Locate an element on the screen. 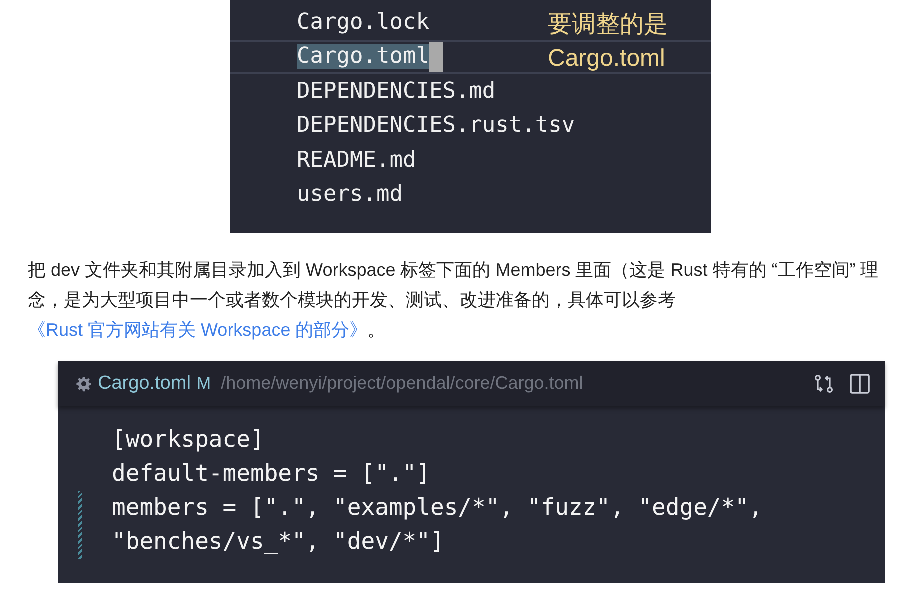  annotation-text: 要调整的是 is located at coordinates (608, 25).